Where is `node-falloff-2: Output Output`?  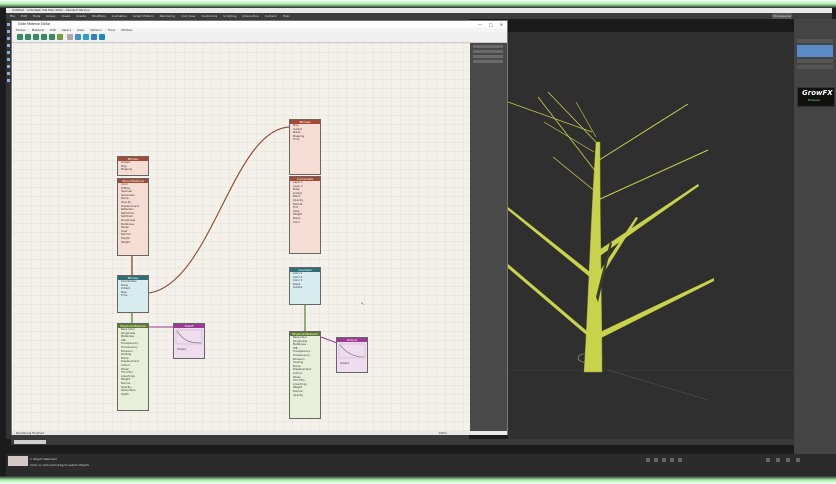 node-falloff-2: Output Output is located at coordinates (352, 355).